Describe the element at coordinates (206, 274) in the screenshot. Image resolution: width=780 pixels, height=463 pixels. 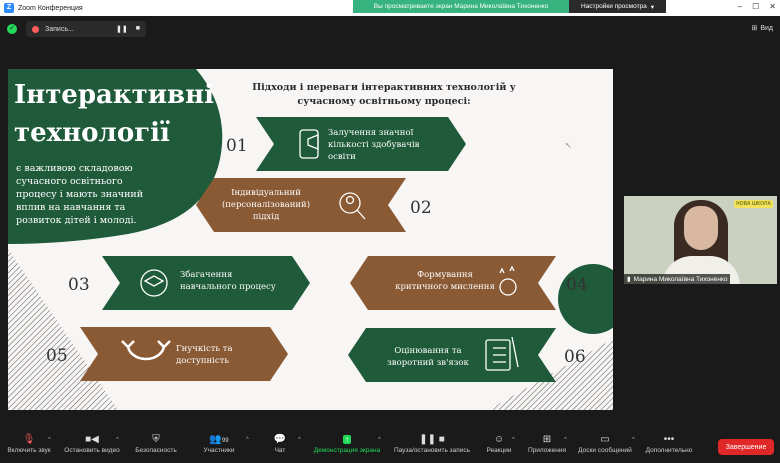
I see `item2-line: Збагачення` at that location.